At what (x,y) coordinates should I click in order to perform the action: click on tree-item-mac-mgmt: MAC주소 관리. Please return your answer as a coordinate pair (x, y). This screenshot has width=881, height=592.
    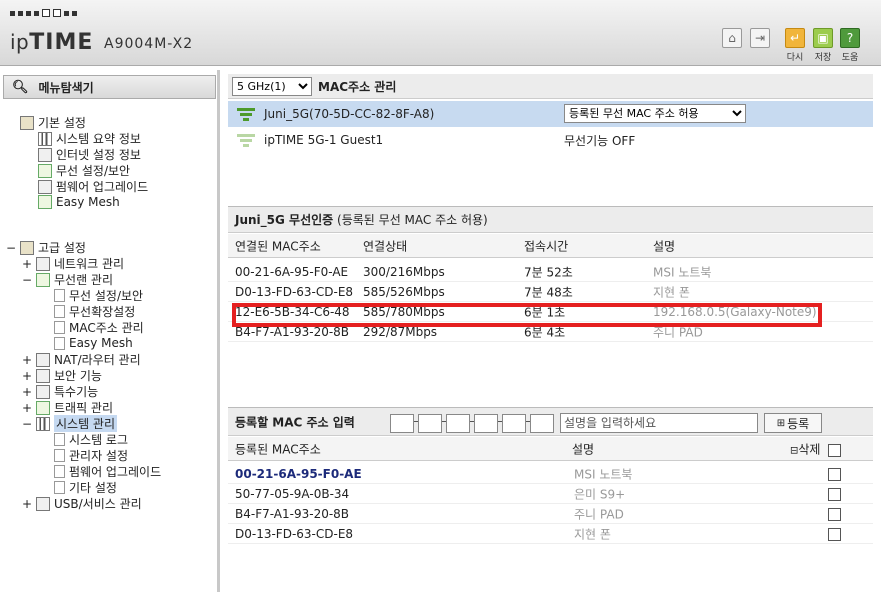
    Looking at the image, I should click on (99, 327).